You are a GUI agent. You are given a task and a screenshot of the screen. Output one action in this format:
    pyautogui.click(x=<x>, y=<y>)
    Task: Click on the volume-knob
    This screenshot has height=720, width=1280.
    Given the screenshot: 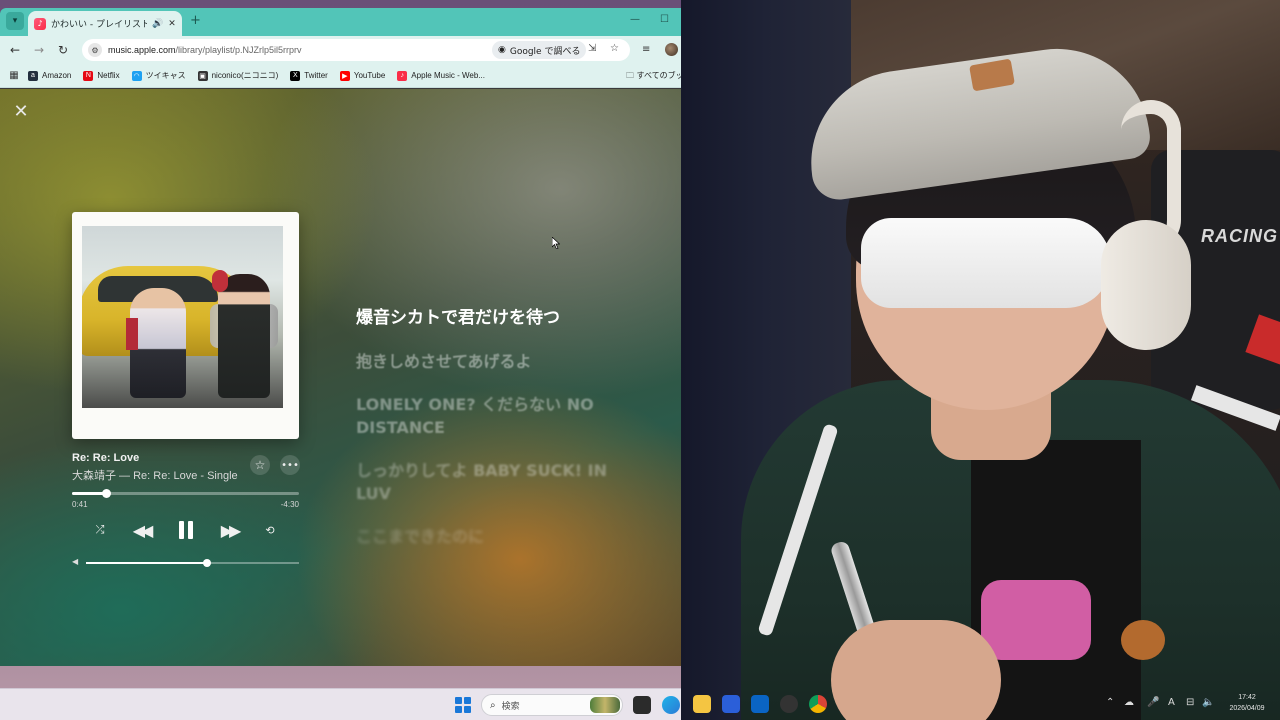 What is the action you would take?
    pyautogui.click(x=207, y=563)
    